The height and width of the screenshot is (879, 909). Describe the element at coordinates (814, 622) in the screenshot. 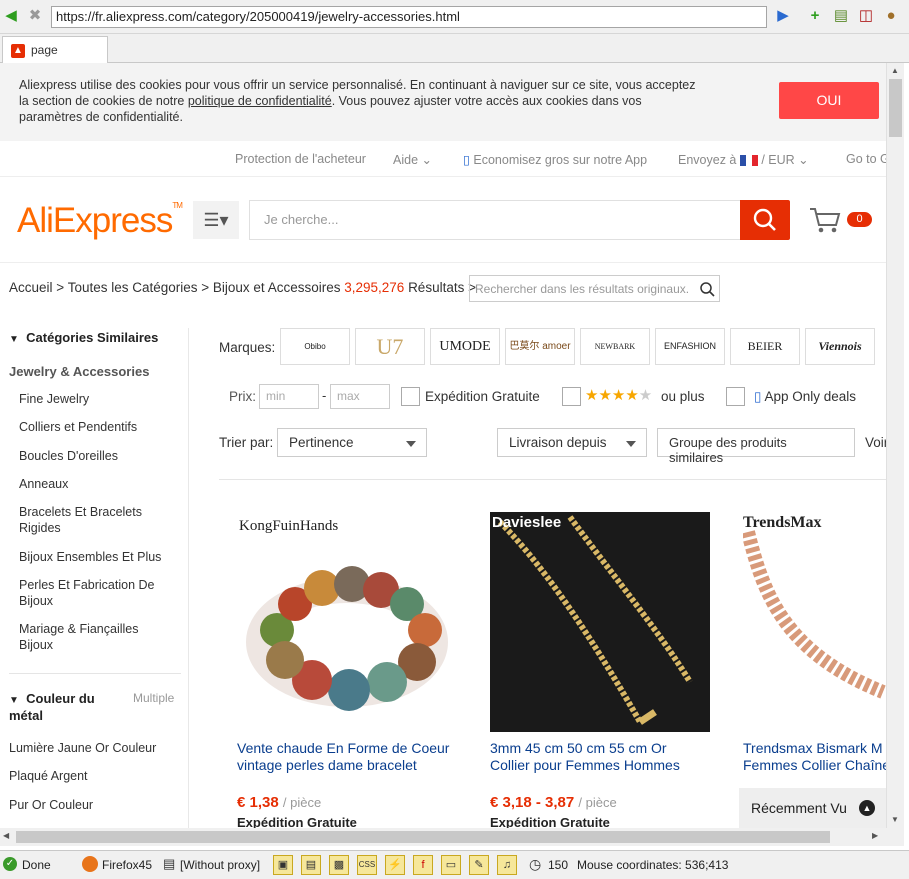

I see `product-image: TrendsMax` at that location.